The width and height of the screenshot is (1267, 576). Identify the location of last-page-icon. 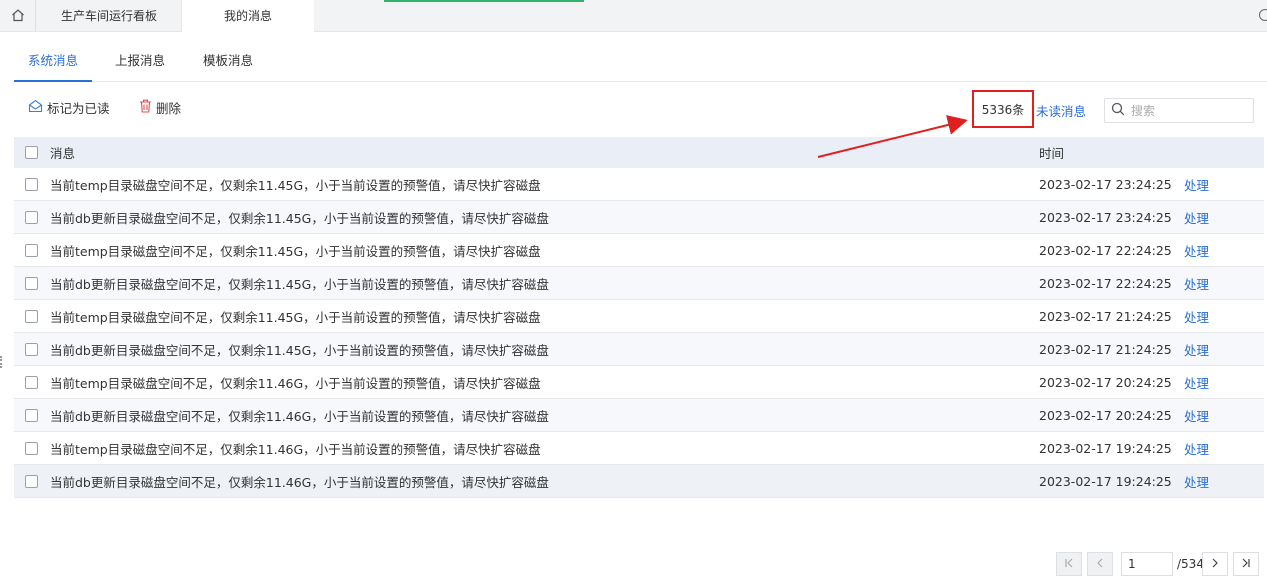
(1246, 564).